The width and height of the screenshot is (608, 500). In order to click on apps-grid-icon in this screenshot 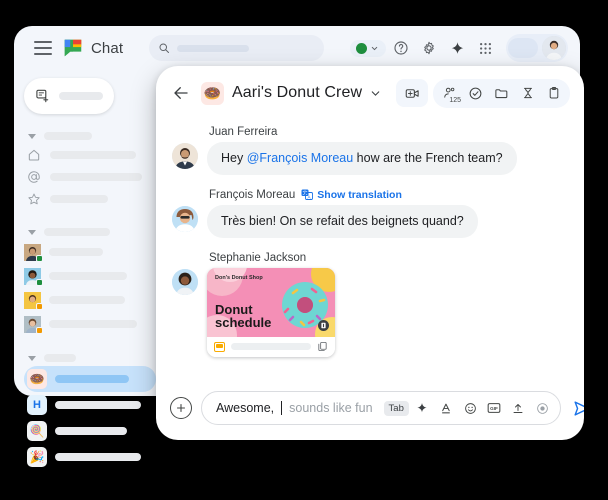, I will do `click(485, 48)`.